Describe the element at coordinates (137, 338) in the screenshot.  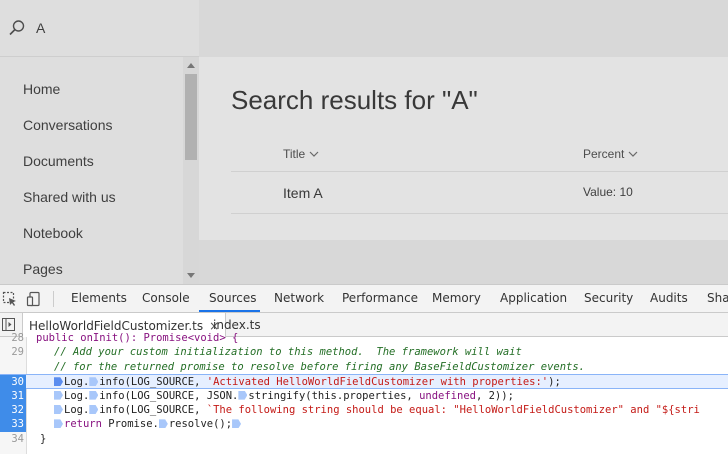
I see `code-text: public onInit(): Promise<void> {` at that location.